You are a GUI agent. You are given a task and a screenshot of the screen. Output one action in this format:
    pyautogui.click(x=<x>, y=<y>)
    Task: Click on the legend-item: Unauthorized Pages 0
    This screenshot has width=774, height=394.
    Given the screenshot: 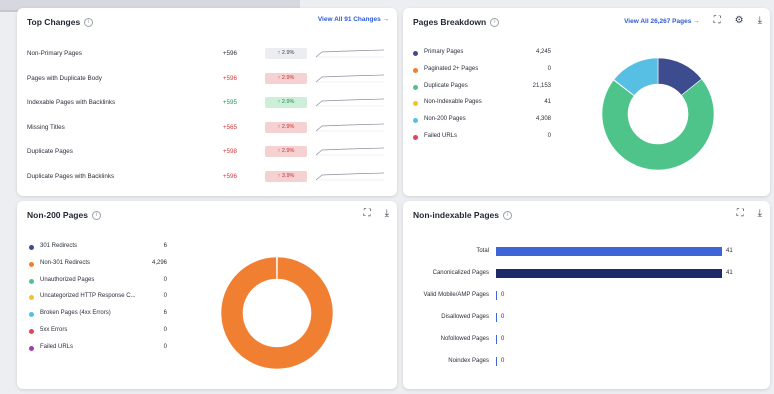 What is the action you would take?
    pyautogui.click(x=98, y=282)
    